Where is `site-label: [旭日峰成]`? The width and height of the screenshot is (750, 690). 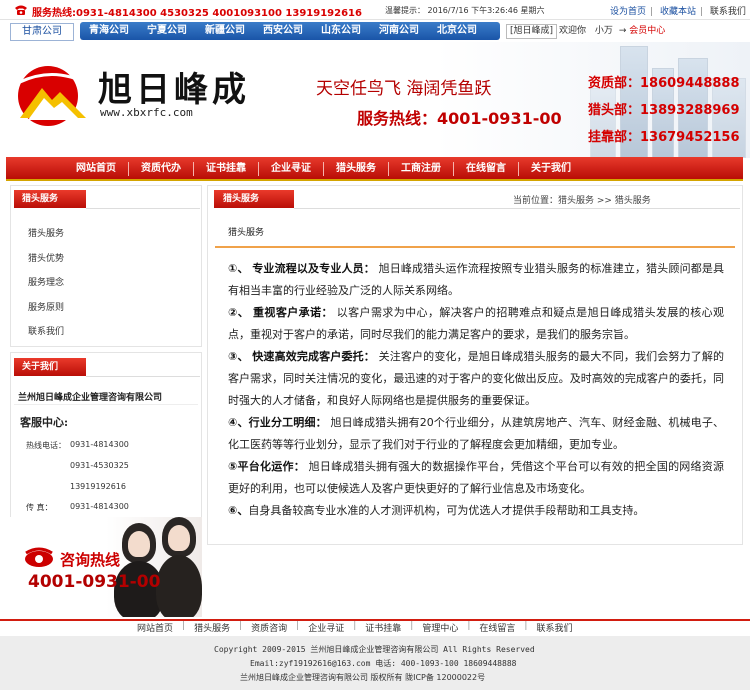 site-label: [旭日峰成] is located at coordinates (532, 31).